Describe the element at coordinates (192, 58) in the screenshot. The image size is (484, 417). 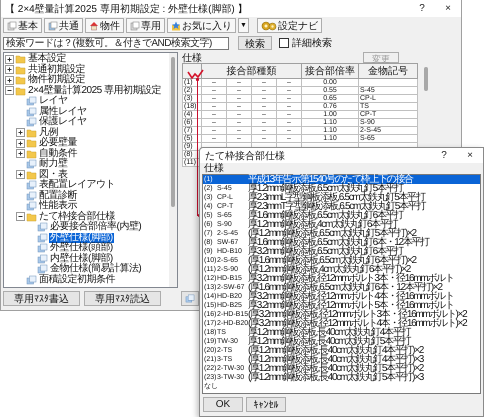
I see `section-label: 仕様` at that location.